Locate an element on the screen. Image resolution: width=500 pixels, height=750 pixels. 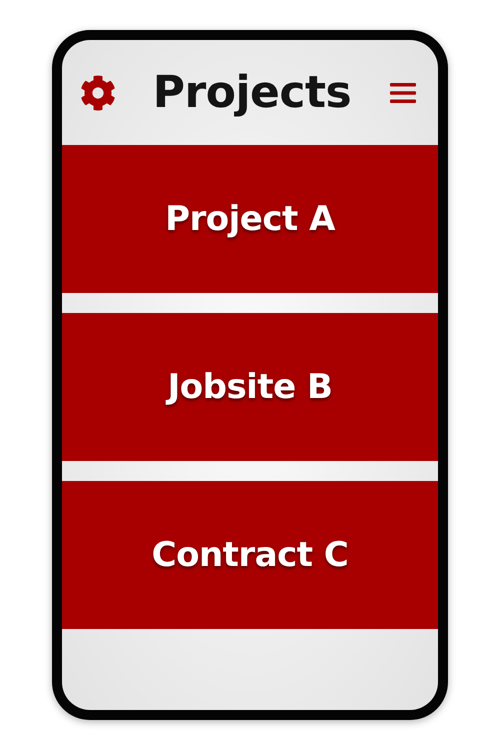
menu-icon is located at coordinates (403, 92).